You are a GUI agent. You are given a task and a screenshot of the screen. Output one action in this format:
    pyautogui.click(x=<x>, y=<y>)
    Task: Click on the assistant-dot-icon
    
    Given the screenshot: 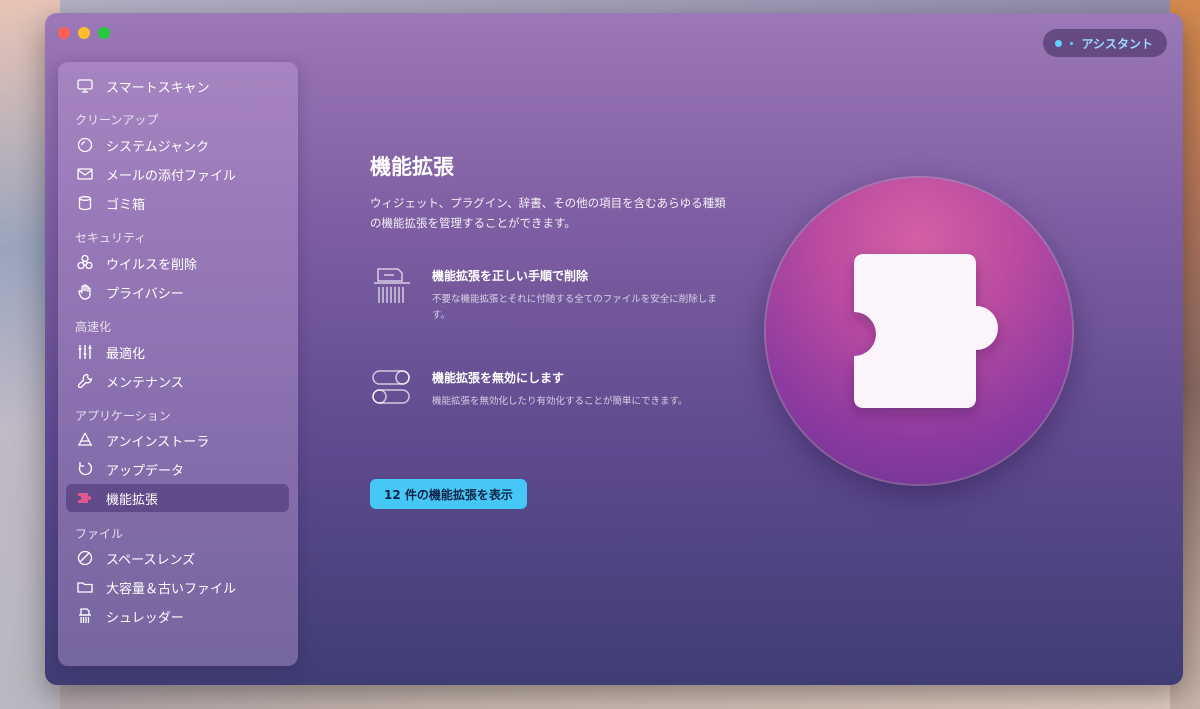 What is the action you would take?
    pyautogui.click(x=1059, y=43)
    